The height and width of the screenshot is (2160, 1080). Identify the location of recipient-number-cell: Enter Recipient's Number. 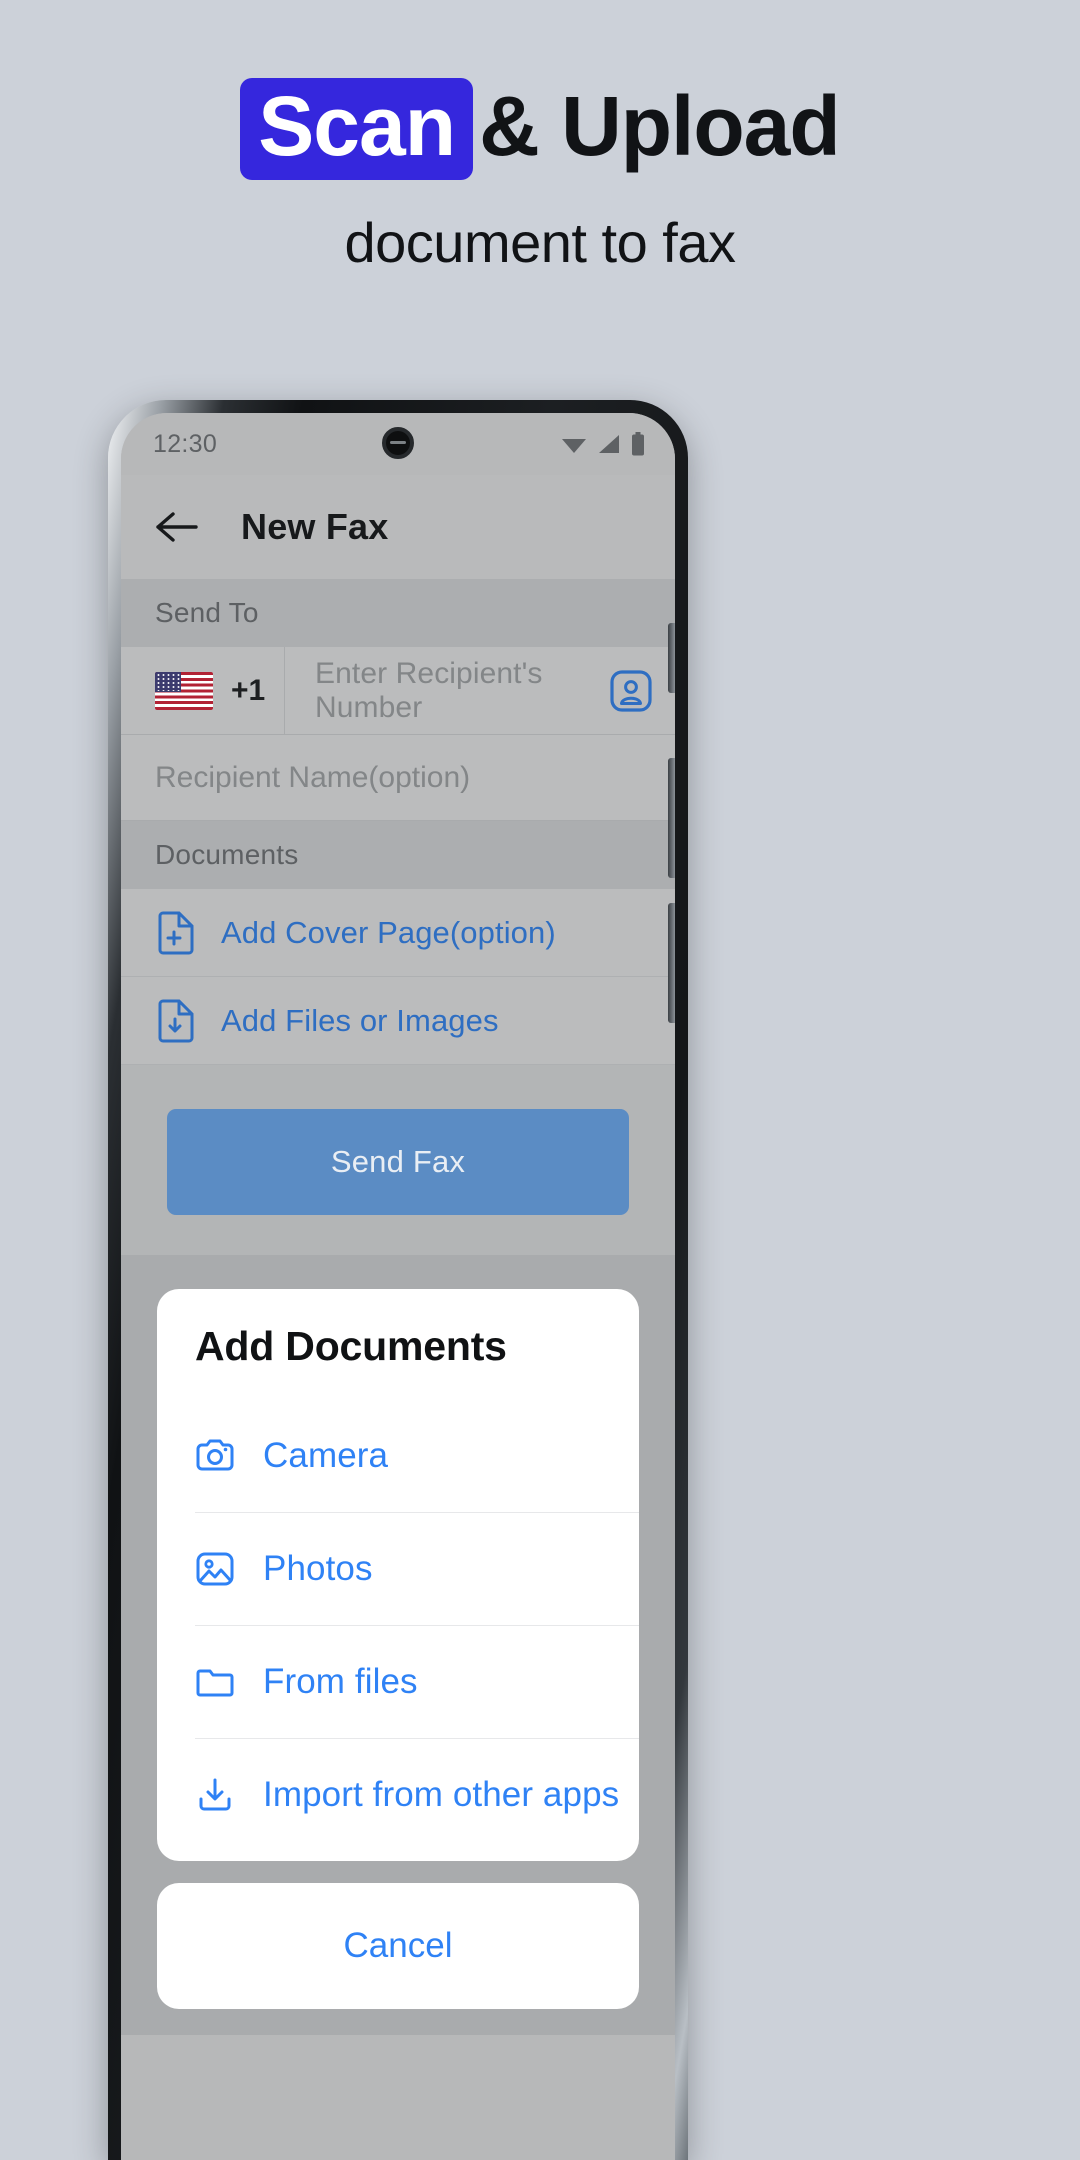
(480, 690).